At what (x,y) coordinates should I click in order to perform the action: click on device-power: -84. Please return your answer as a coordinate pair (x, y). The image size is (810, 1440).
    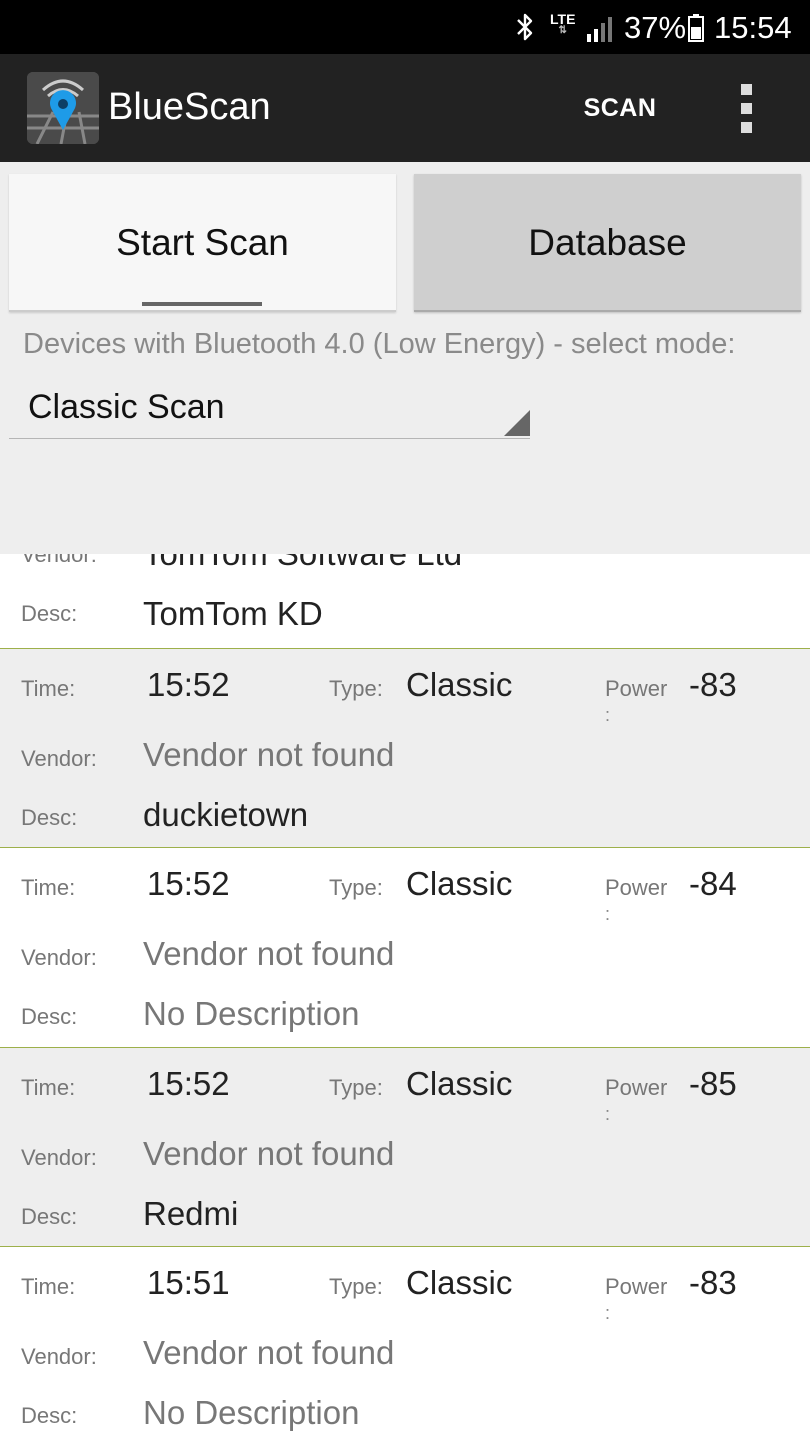
    Looking at the image, I should click on (713, 883).